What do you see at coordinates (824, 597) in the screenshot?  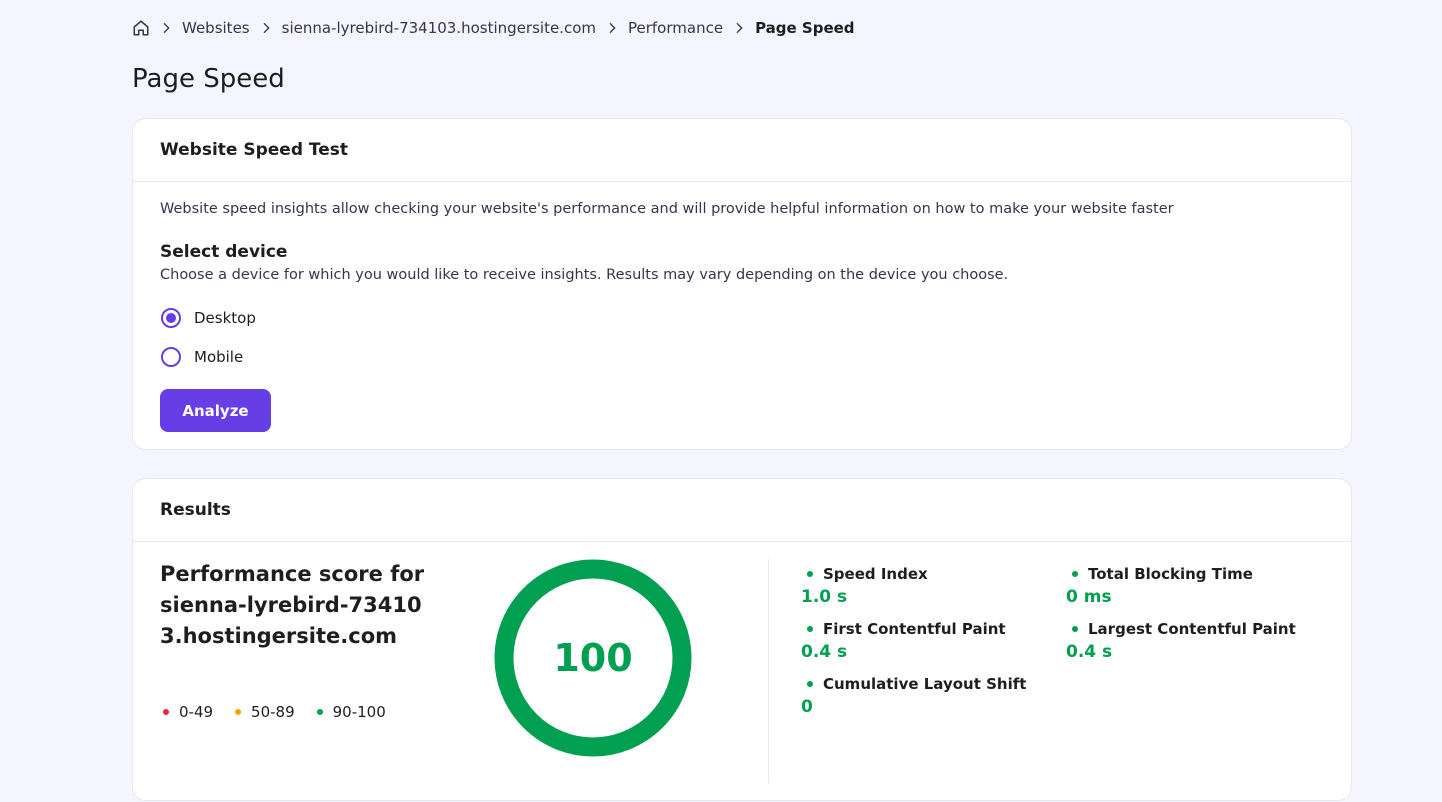 I see `metric-value: 1.0 s` at bounding box center [824, 597].